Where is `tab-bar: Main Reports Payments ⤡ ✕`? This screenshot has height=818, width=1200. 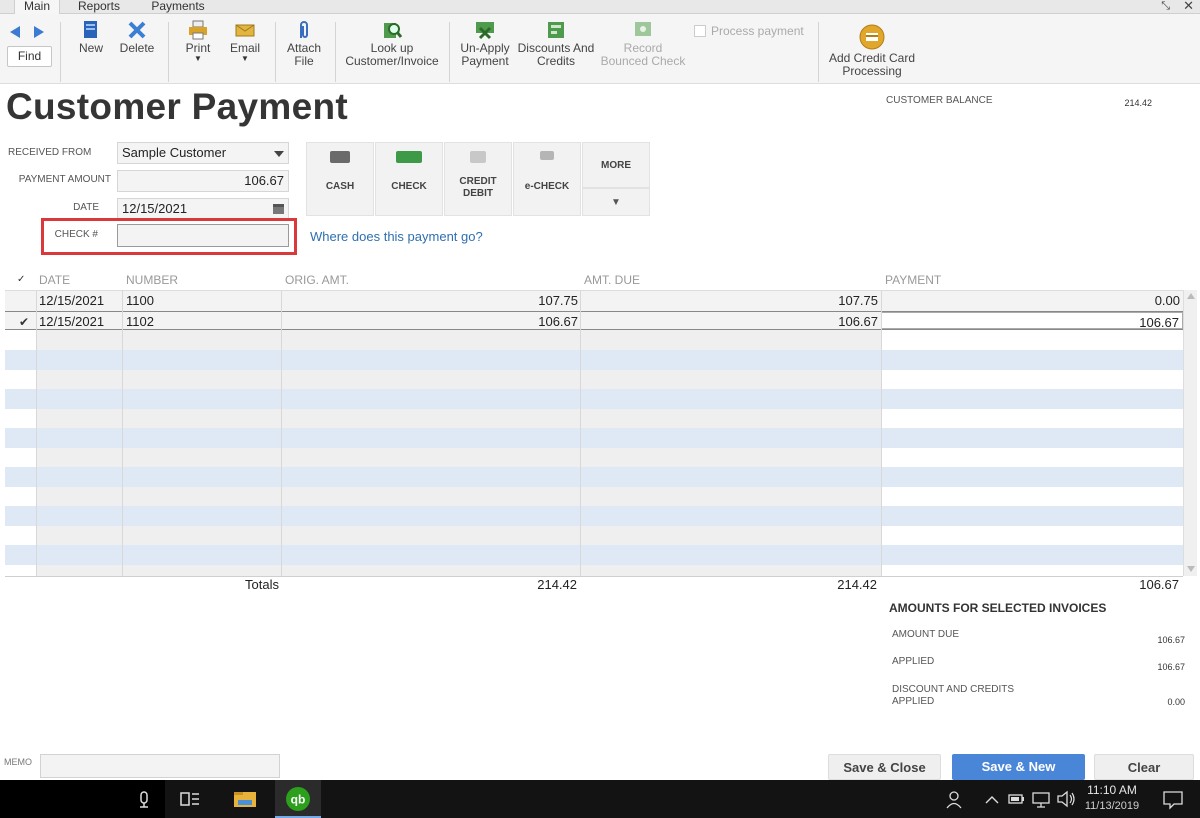
tab-bar: Main Reports Payments ⤡ ✕ is located at coordinates (600, 7).